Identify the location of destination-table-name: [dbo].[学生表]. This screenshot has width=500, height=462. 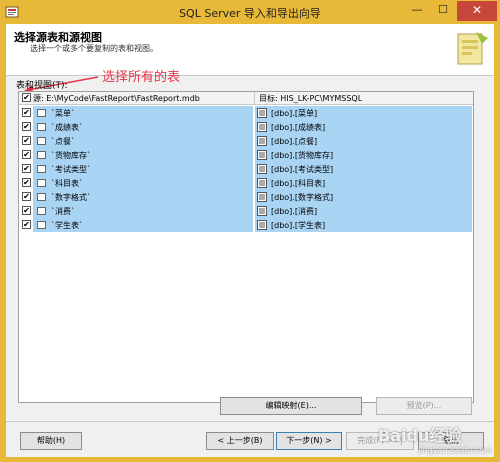
(298, 225).